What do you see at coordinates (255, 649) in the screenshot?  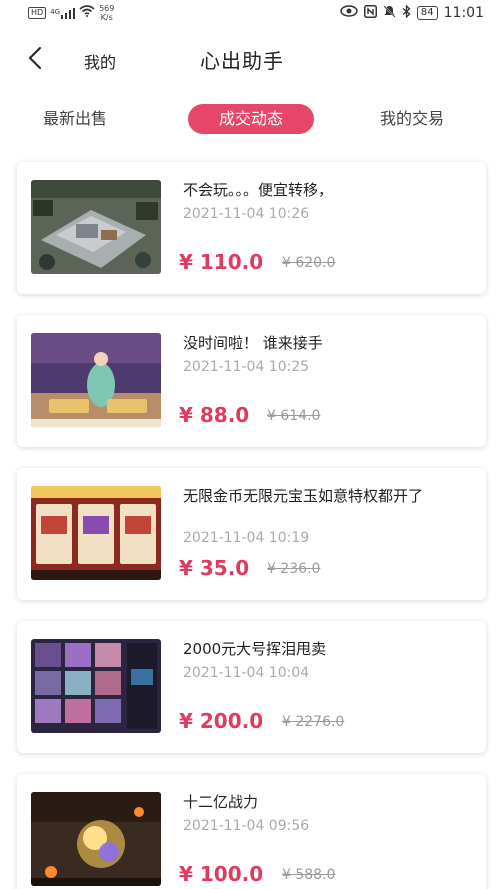 I see `listing-title: 2000元大号挥泪甩卖` at bounding box center [255, 649].